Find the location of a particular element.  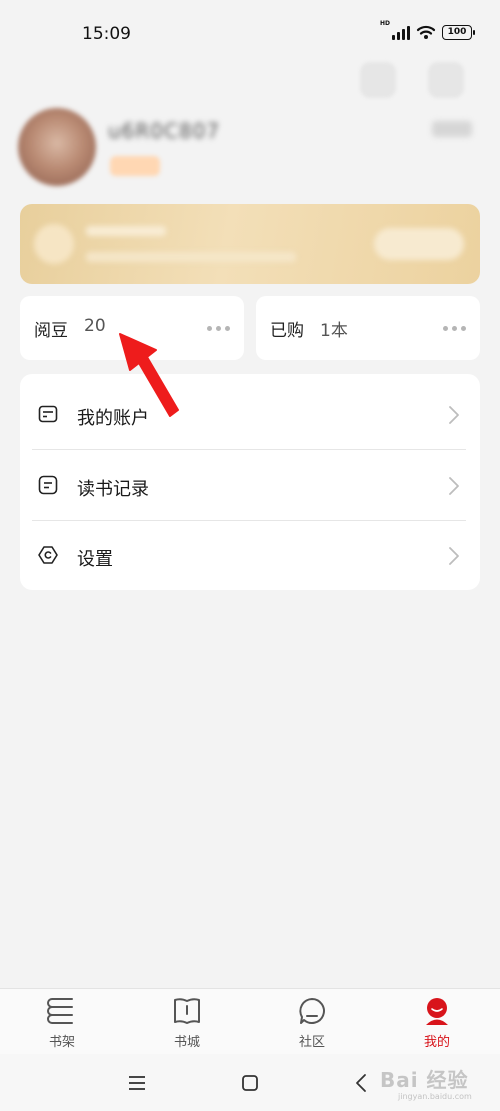

reading-beans-value: 20 is located at coordinates (95, 326).